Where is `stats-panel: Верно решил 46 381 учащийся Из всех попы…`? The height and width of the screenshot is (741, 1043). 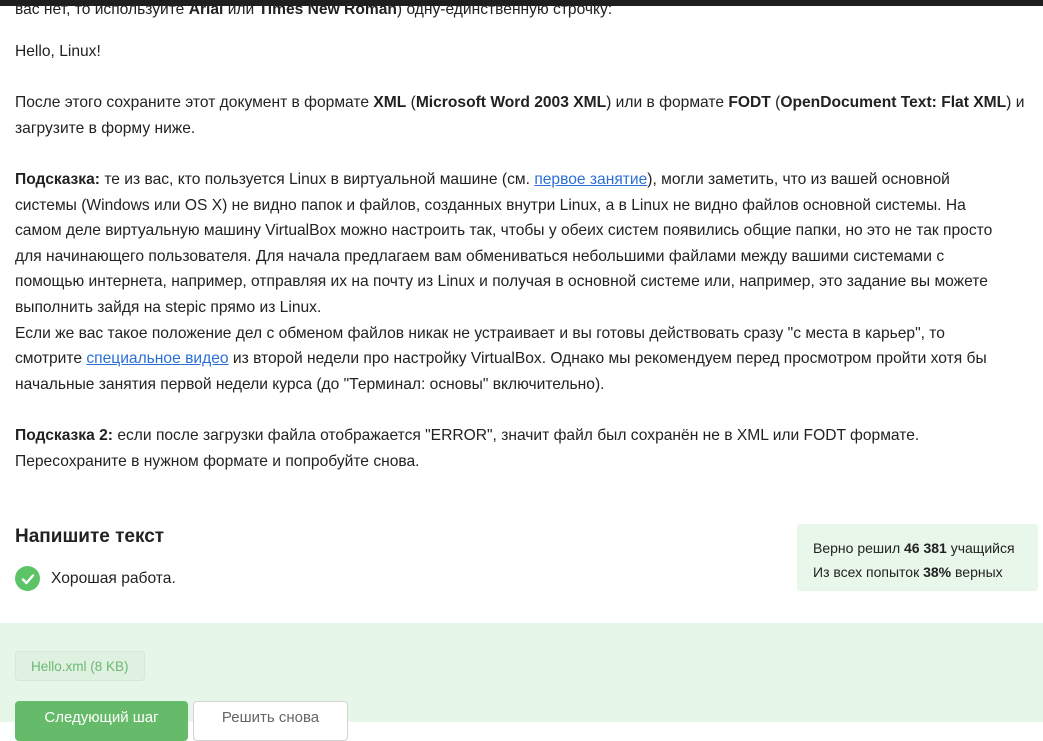 stats-panel: Верно решил 46 381 учащийся Из всех попы… is located at coordinates (917, 557).